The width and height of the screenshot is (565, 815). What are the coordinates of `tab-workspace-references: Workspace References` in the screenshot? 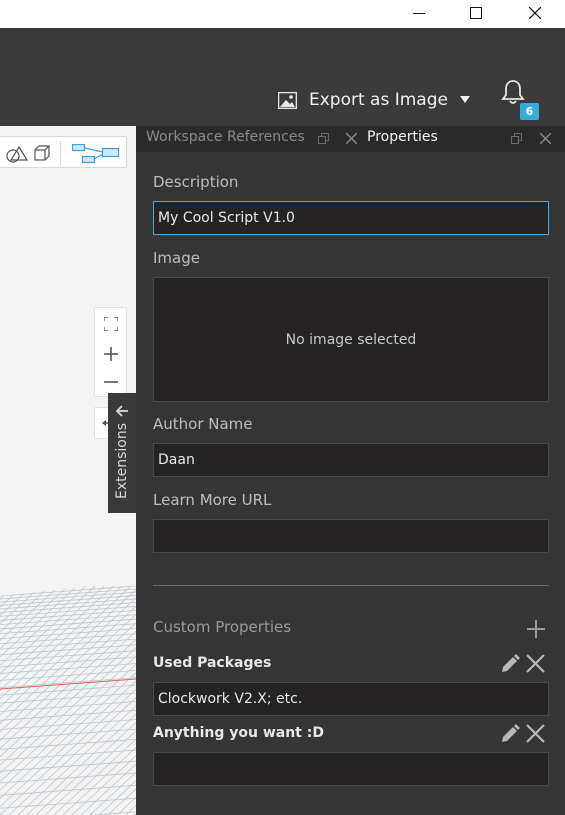 It's located at (225, 137).